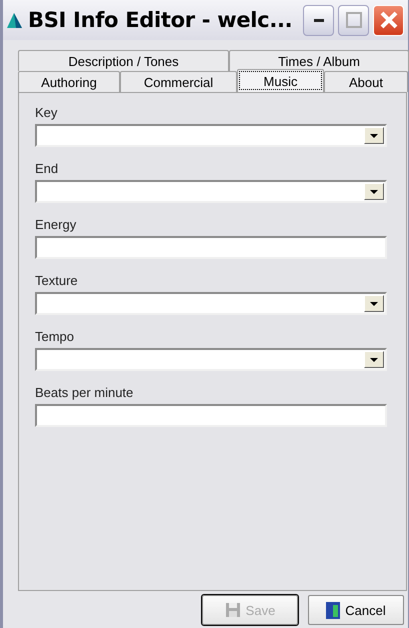 The height and width of the screenshot is (628, 409). I want to click on minimize-button, so click(318, 20).